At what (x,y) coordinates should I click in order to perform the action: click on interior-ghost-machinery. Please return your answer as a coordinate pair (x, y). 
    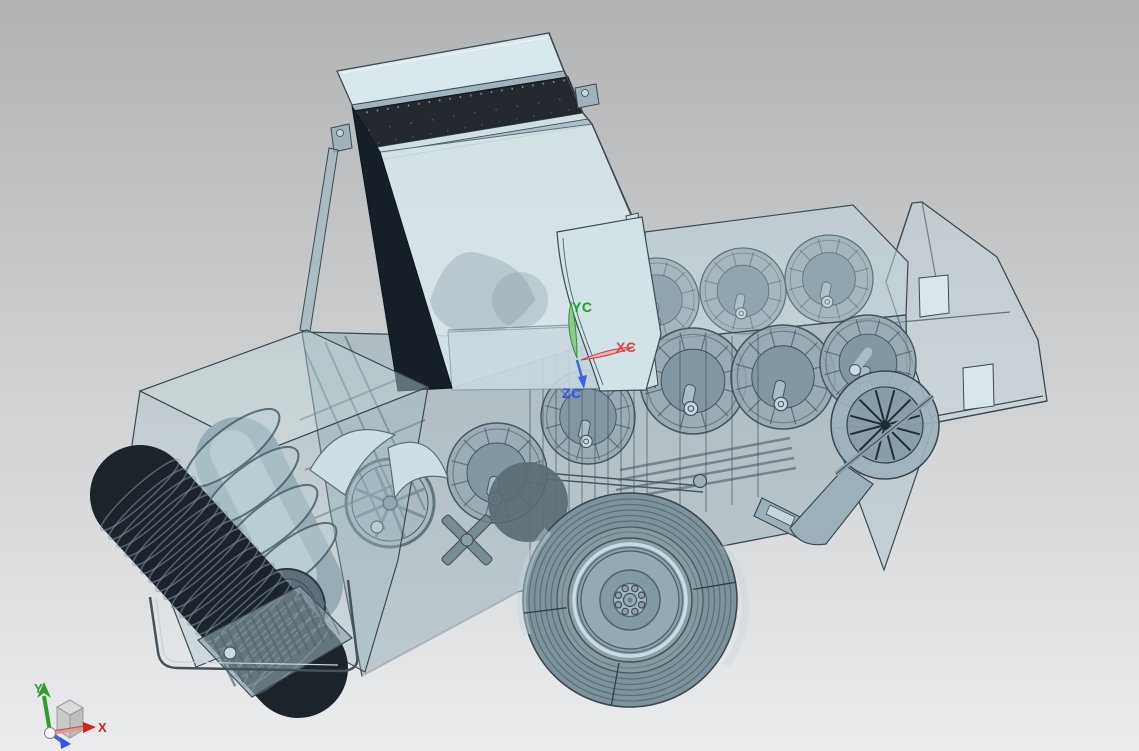
    Looking at the image, I should click on (520, 300).